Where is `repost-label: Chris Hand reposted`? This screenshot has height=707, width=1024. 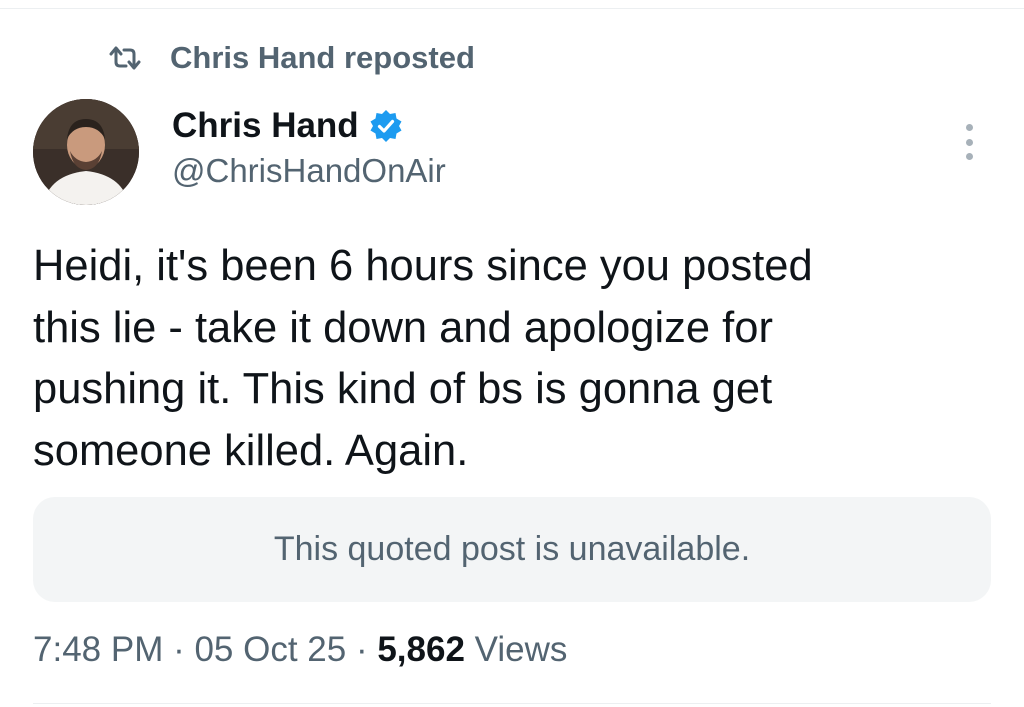 repost-label: Chris Hand reposted is located at coordinates (322, 57).